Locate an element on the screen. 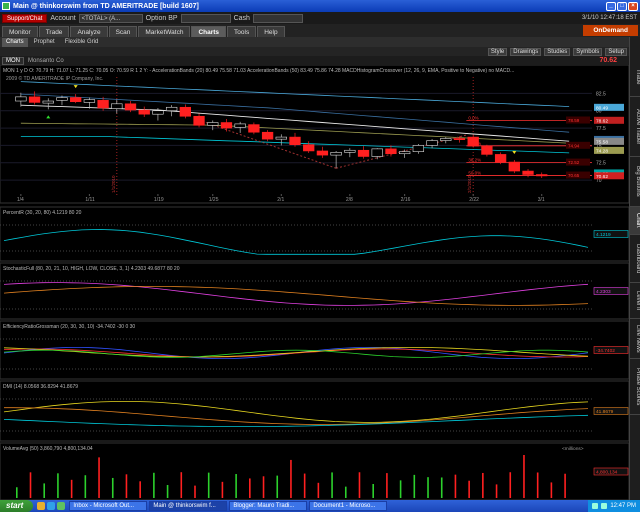 The image size is (640, 512). tab-analyze: Analyze is located at coordinates (89, 31).